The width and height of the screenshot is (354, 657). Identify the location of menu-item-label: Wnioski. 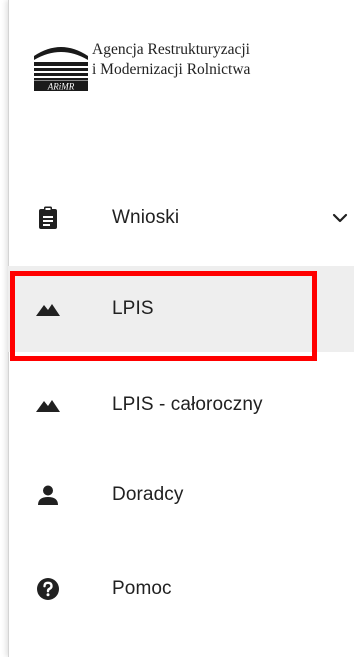
(146, 217).